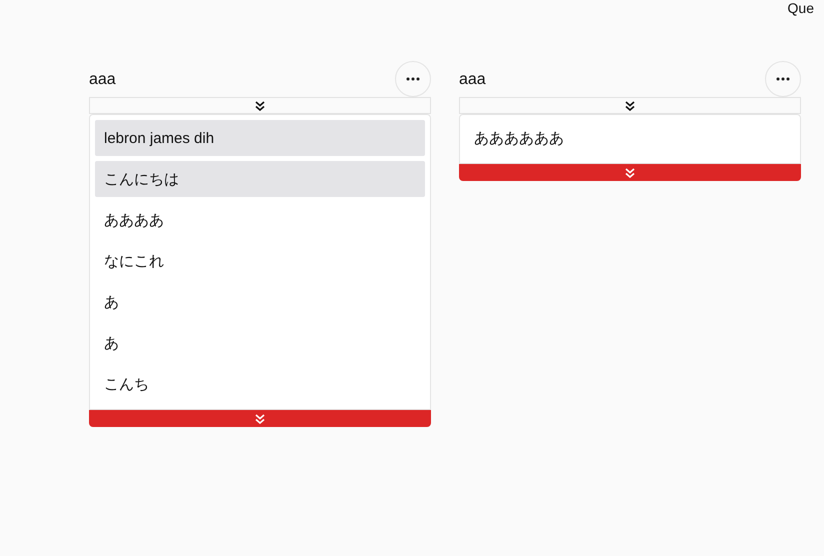  Describe the element at coordinates (801, 8) in the screenshot. I see `header-text: Que` at that location.